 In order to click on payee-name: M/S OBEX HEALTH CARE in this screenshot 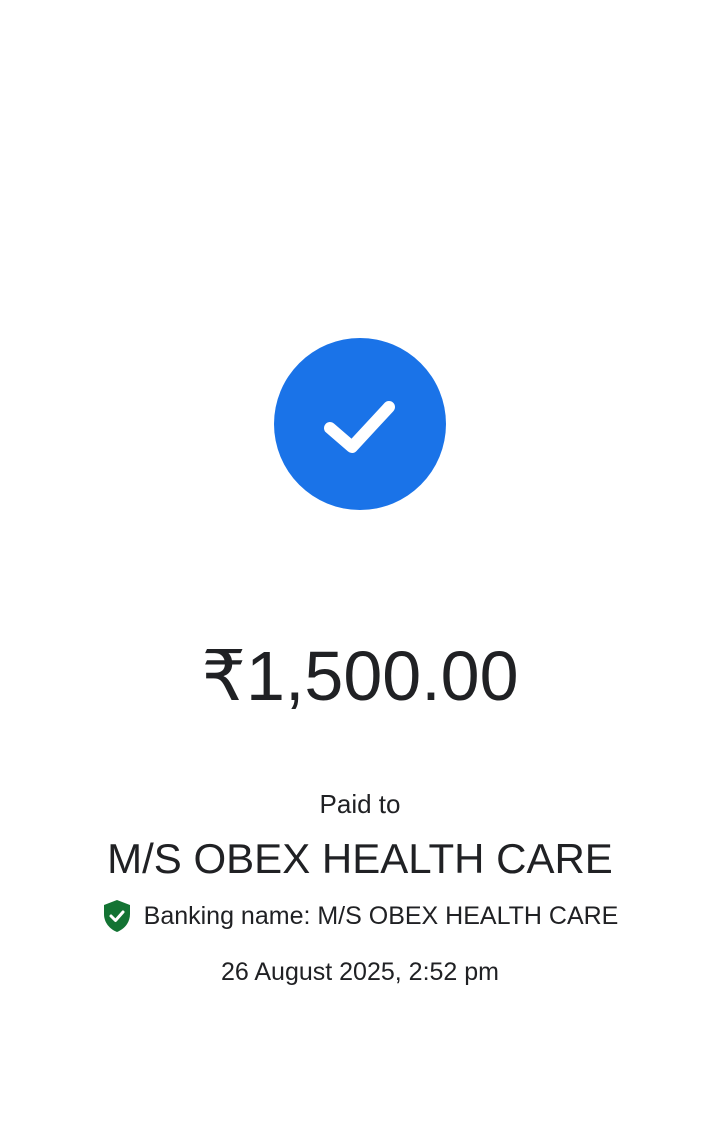, I will do `click(360, 858)`.